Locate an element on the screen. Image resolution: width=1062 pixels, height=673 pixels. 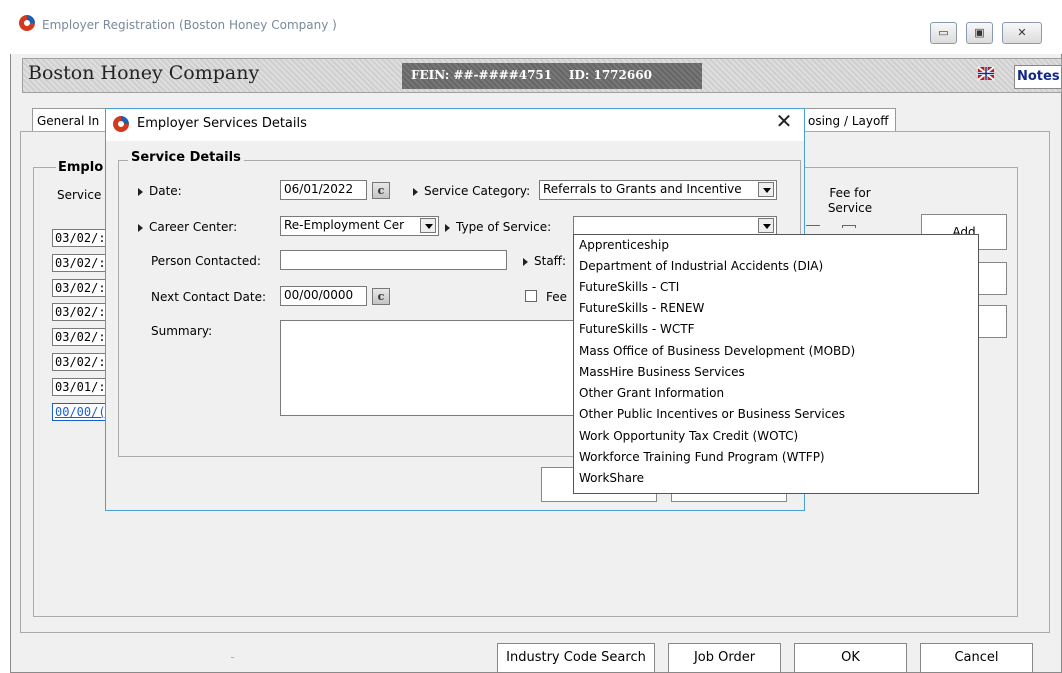
dropdown-option: Workforce Training Fund Program (WTFP) is located at coordinates (702, 457).